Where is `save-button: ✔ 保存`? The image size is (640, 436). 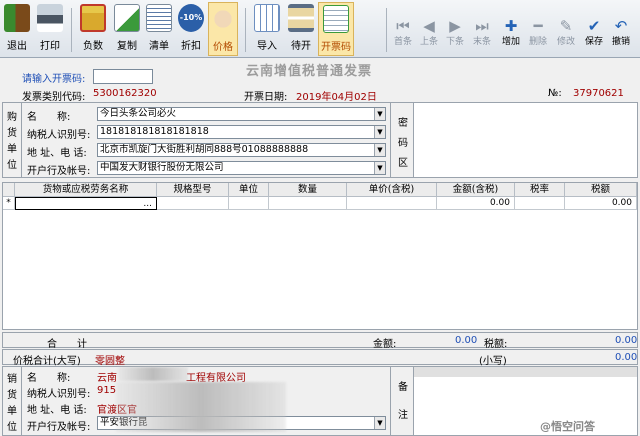 save-button: ✔ 保存 is located at coordinates (594, 32).